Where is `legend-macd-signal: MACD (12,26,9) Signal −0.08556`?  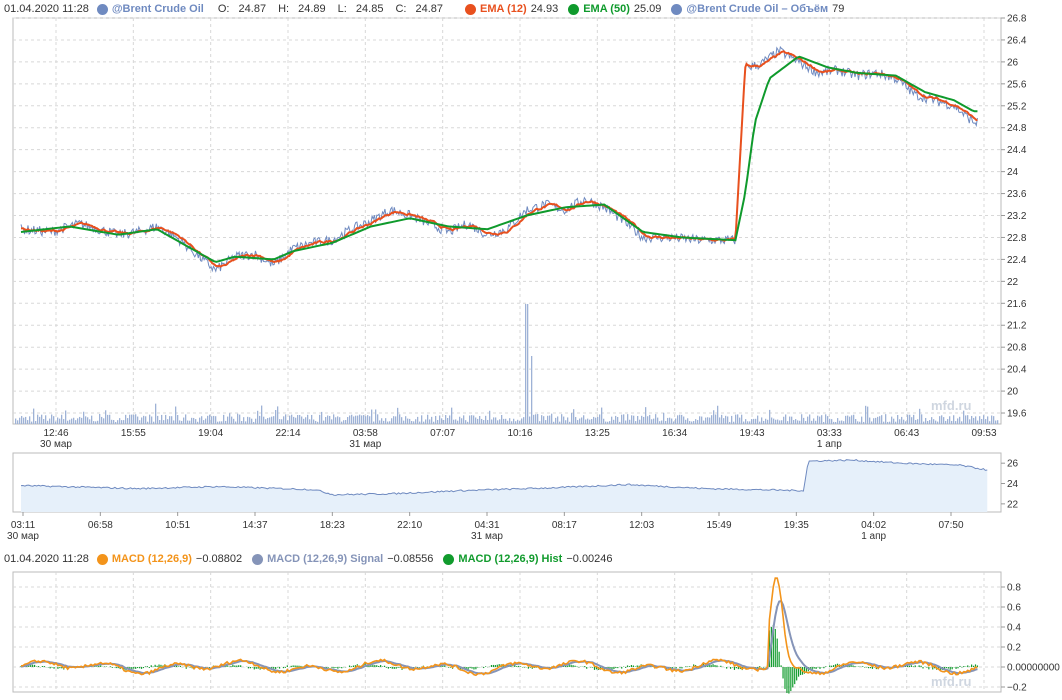 legend-macd-signal: MACD (12,26,9) Signal −0.08556 is located at coordinates (342, 559).